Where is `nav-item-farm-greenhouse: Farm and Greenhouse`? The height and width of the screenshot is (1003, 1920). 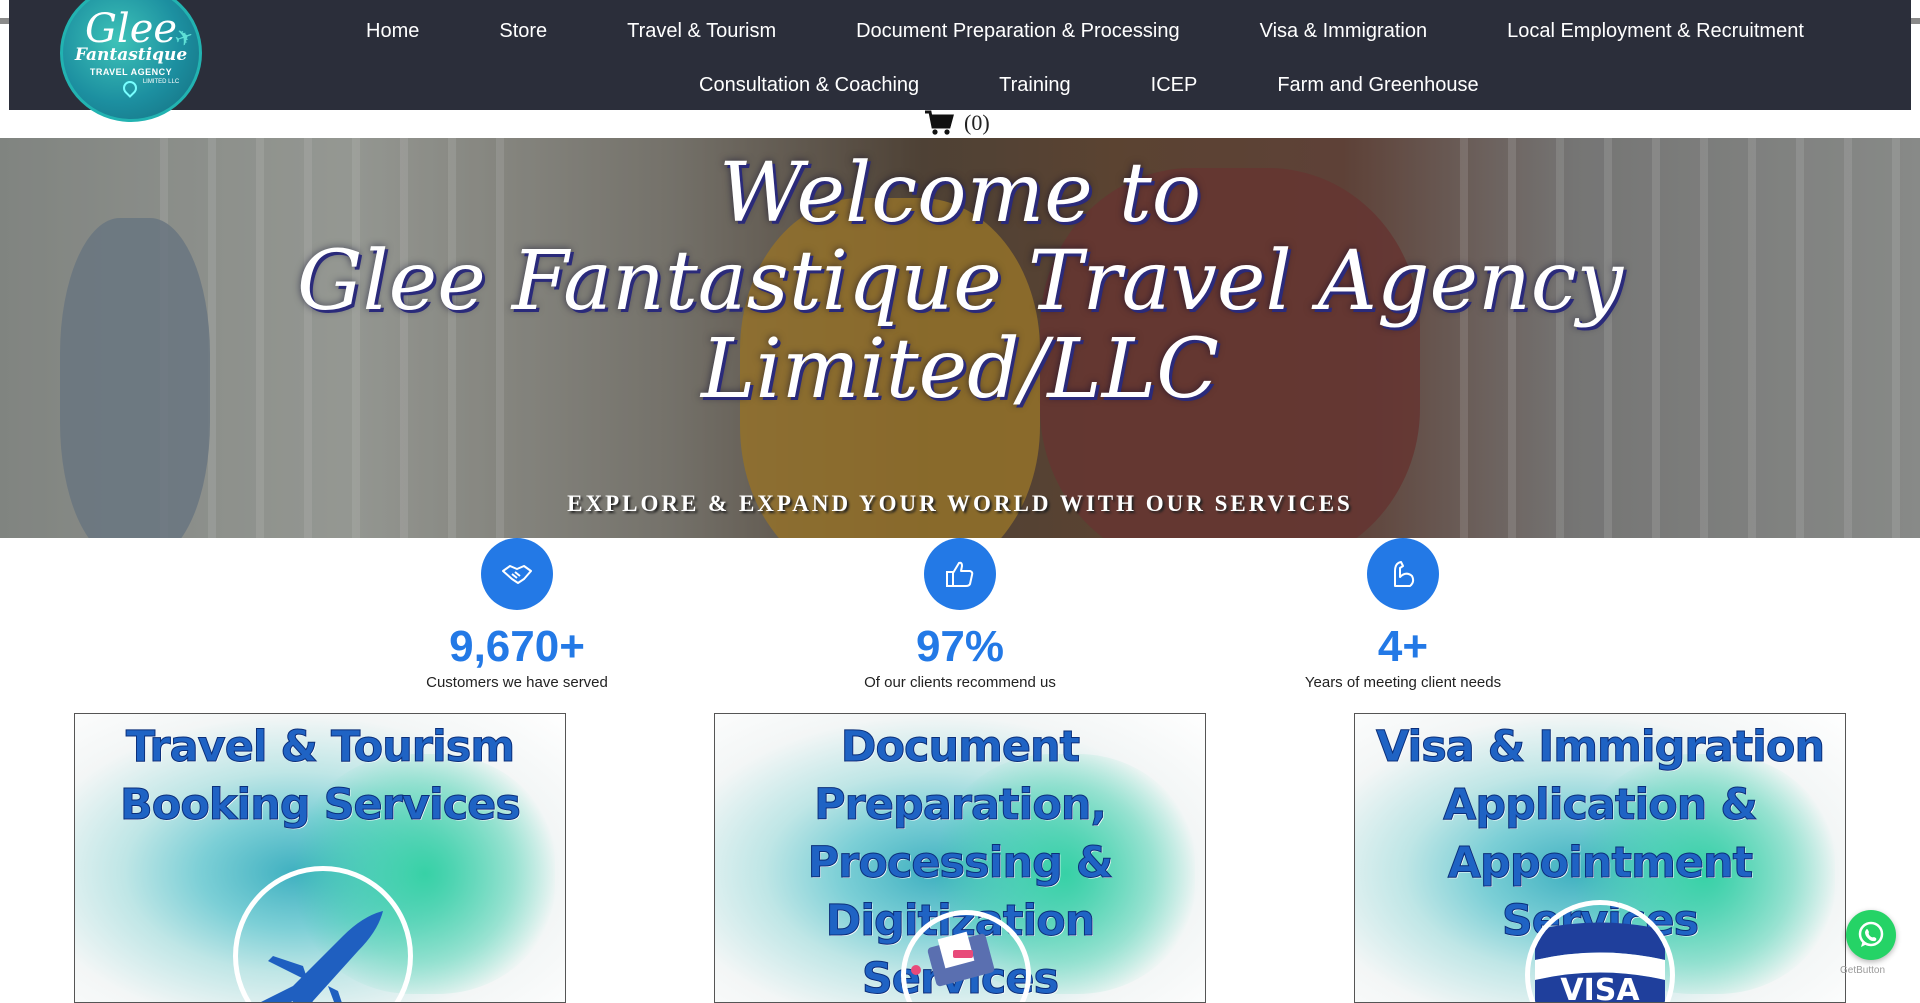
nav-item-farm-greenhouse: Farm and Greenhouse is located at coordinates (1377, 85).